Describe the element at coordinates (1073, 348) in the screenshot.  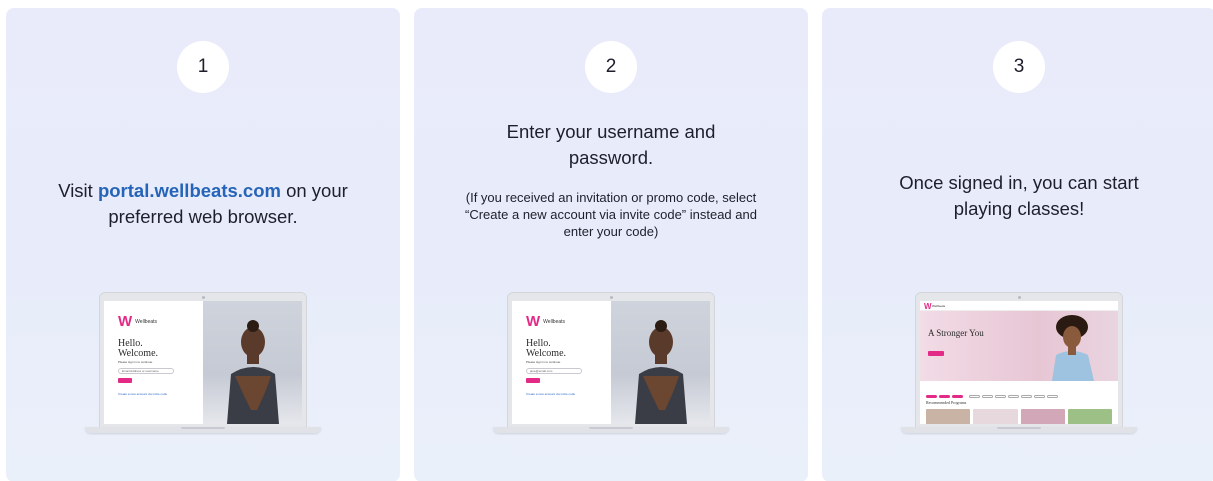
I see `smiling-woman-photo` at that location.